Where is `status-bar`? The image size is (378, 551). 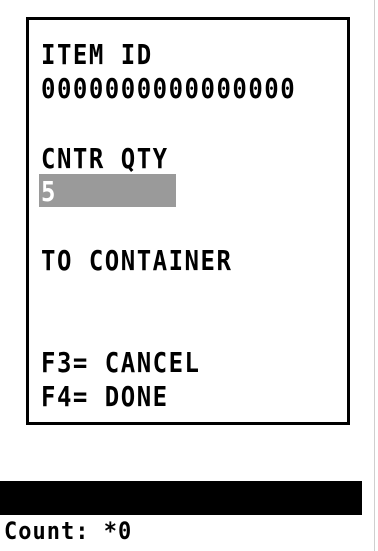 status-bar is located at coordinates (181, 498).